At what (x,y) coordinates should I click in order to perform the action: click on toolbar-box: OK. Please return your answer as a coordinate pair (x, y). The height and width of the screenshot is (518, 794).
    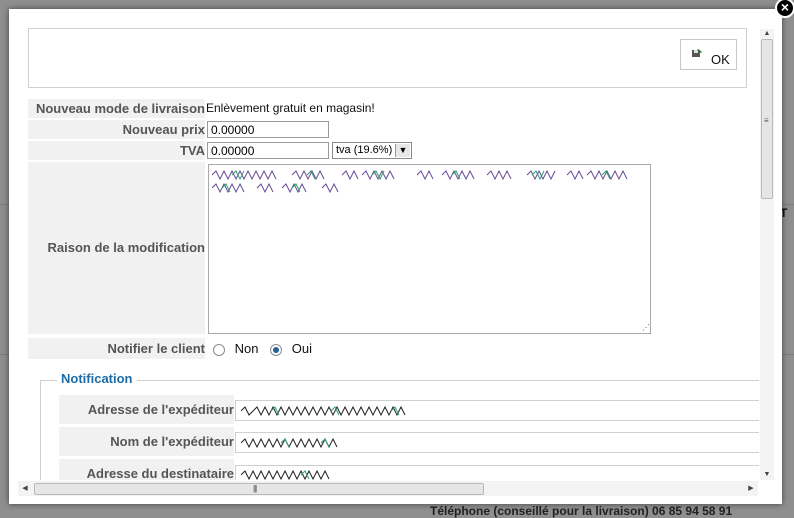
    Looking at the image, I should click on (387, 58).